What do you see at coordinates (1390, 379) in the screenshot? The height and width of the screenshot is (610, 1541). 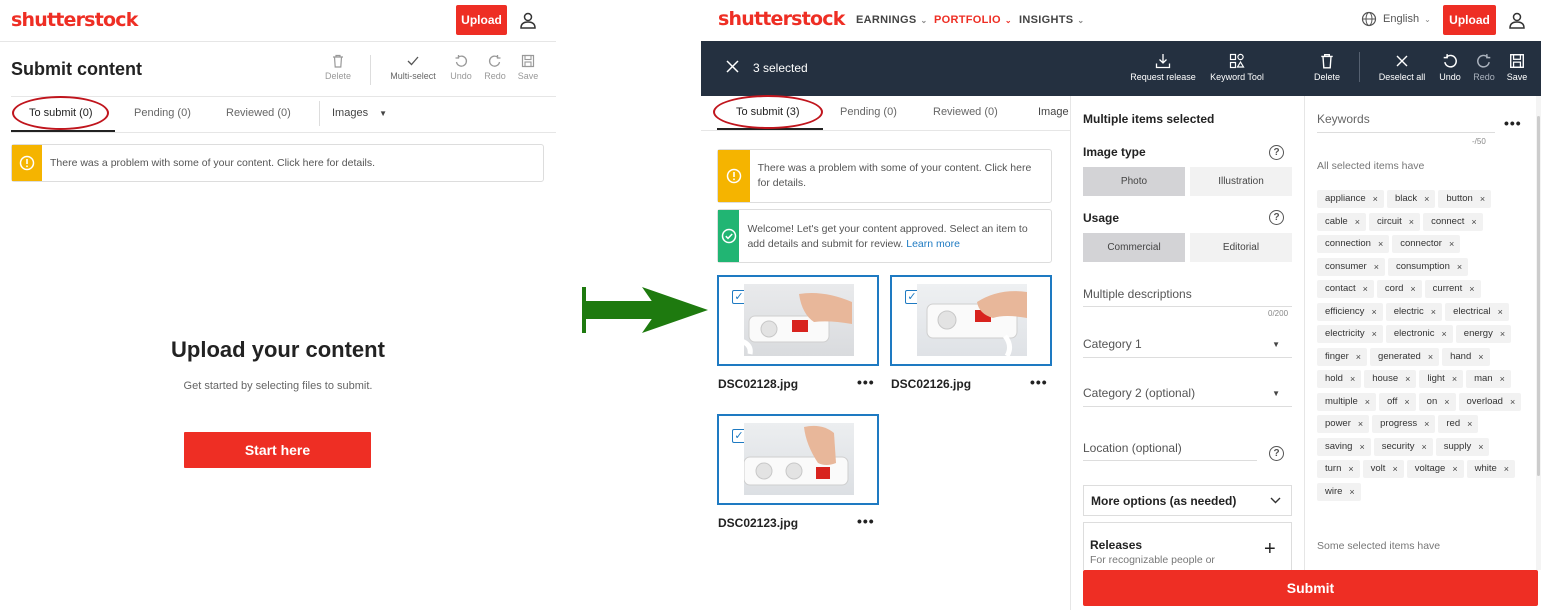 I see `keyword-tag: house ×` at bounding box center [1390, 379].